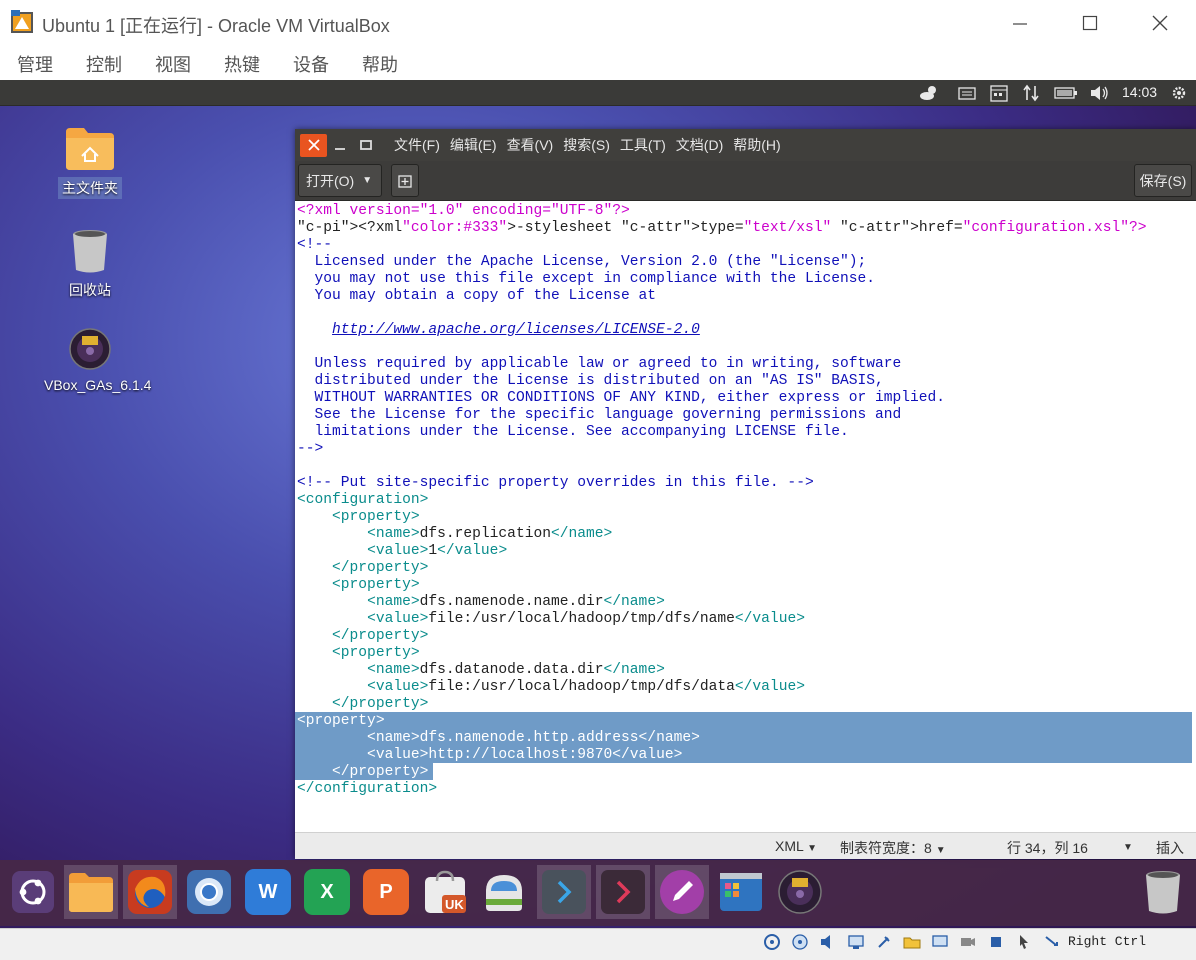 This screenshot has height=960, width=1196. I want to click on usb-icon, so click(884, 942).